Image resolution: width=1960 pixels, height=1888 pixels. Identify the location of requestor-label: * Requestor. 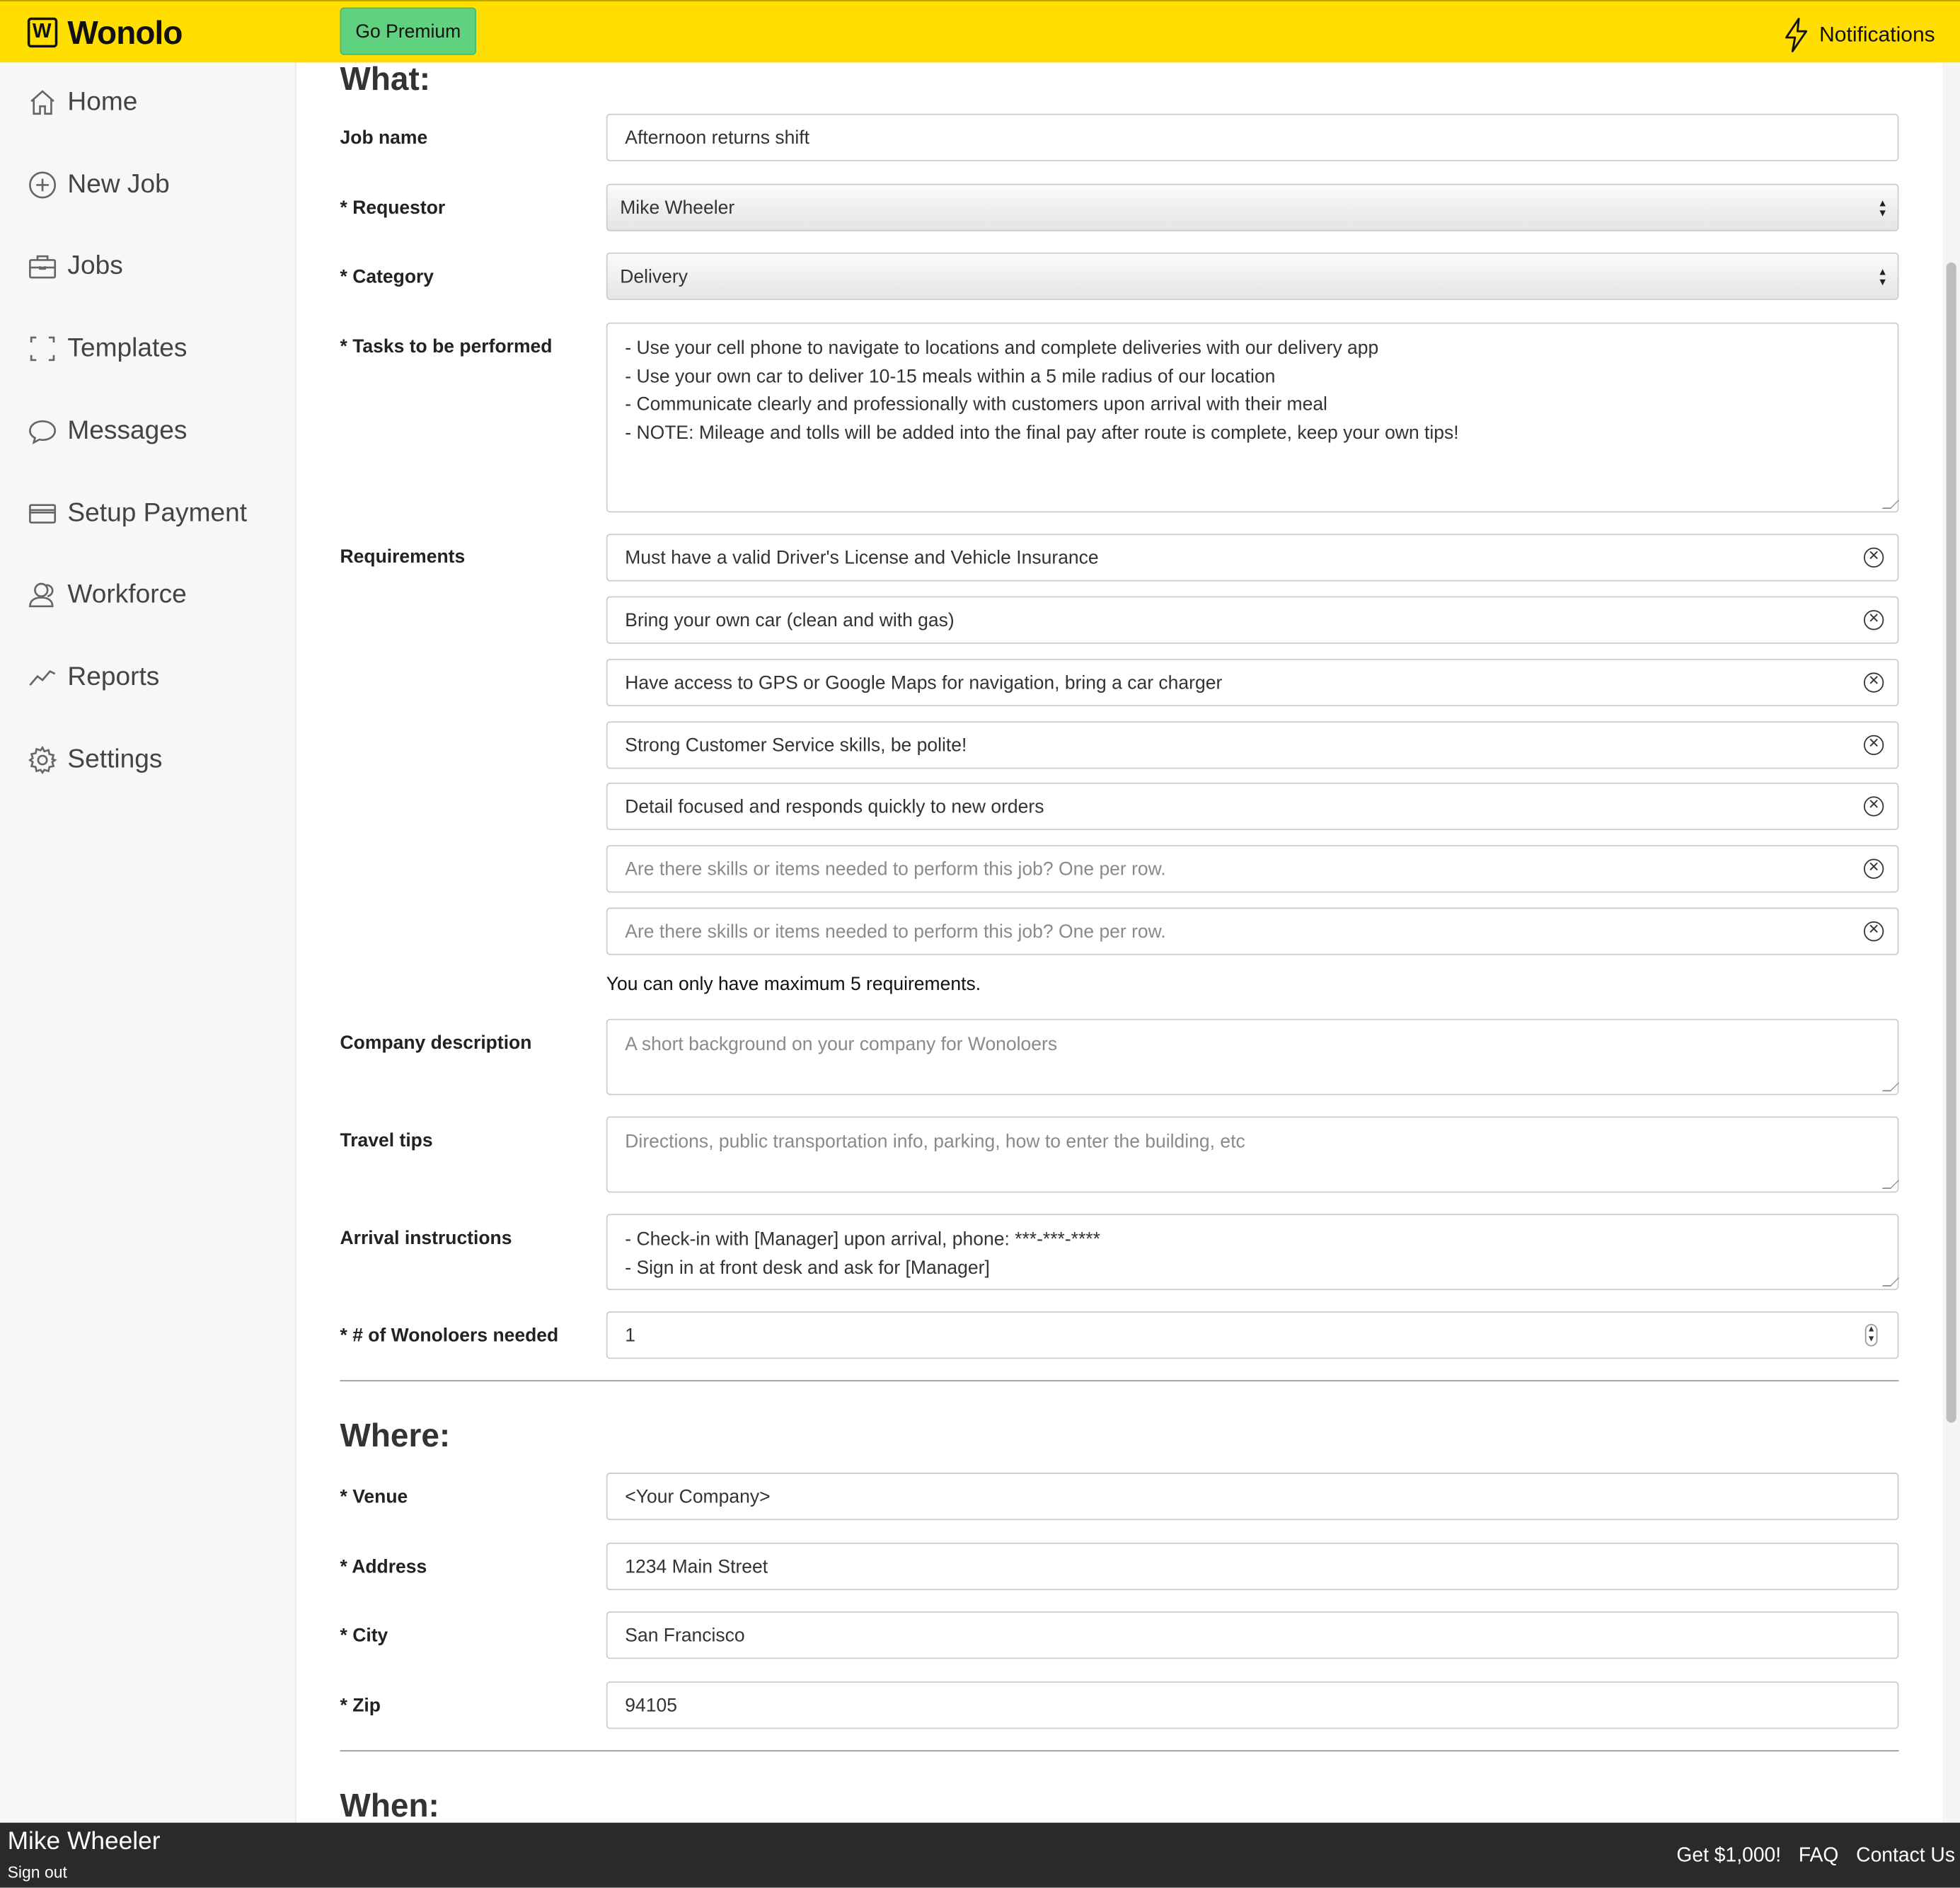
(393, 208).